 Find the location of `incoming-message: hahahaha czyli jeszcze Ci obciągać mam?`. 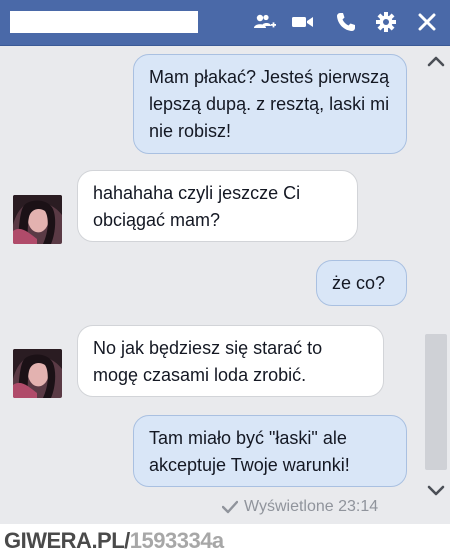

incoming-message: hahahaha czyli jeszcze Ci obciągać mam? is located at coordinates (217, 206).